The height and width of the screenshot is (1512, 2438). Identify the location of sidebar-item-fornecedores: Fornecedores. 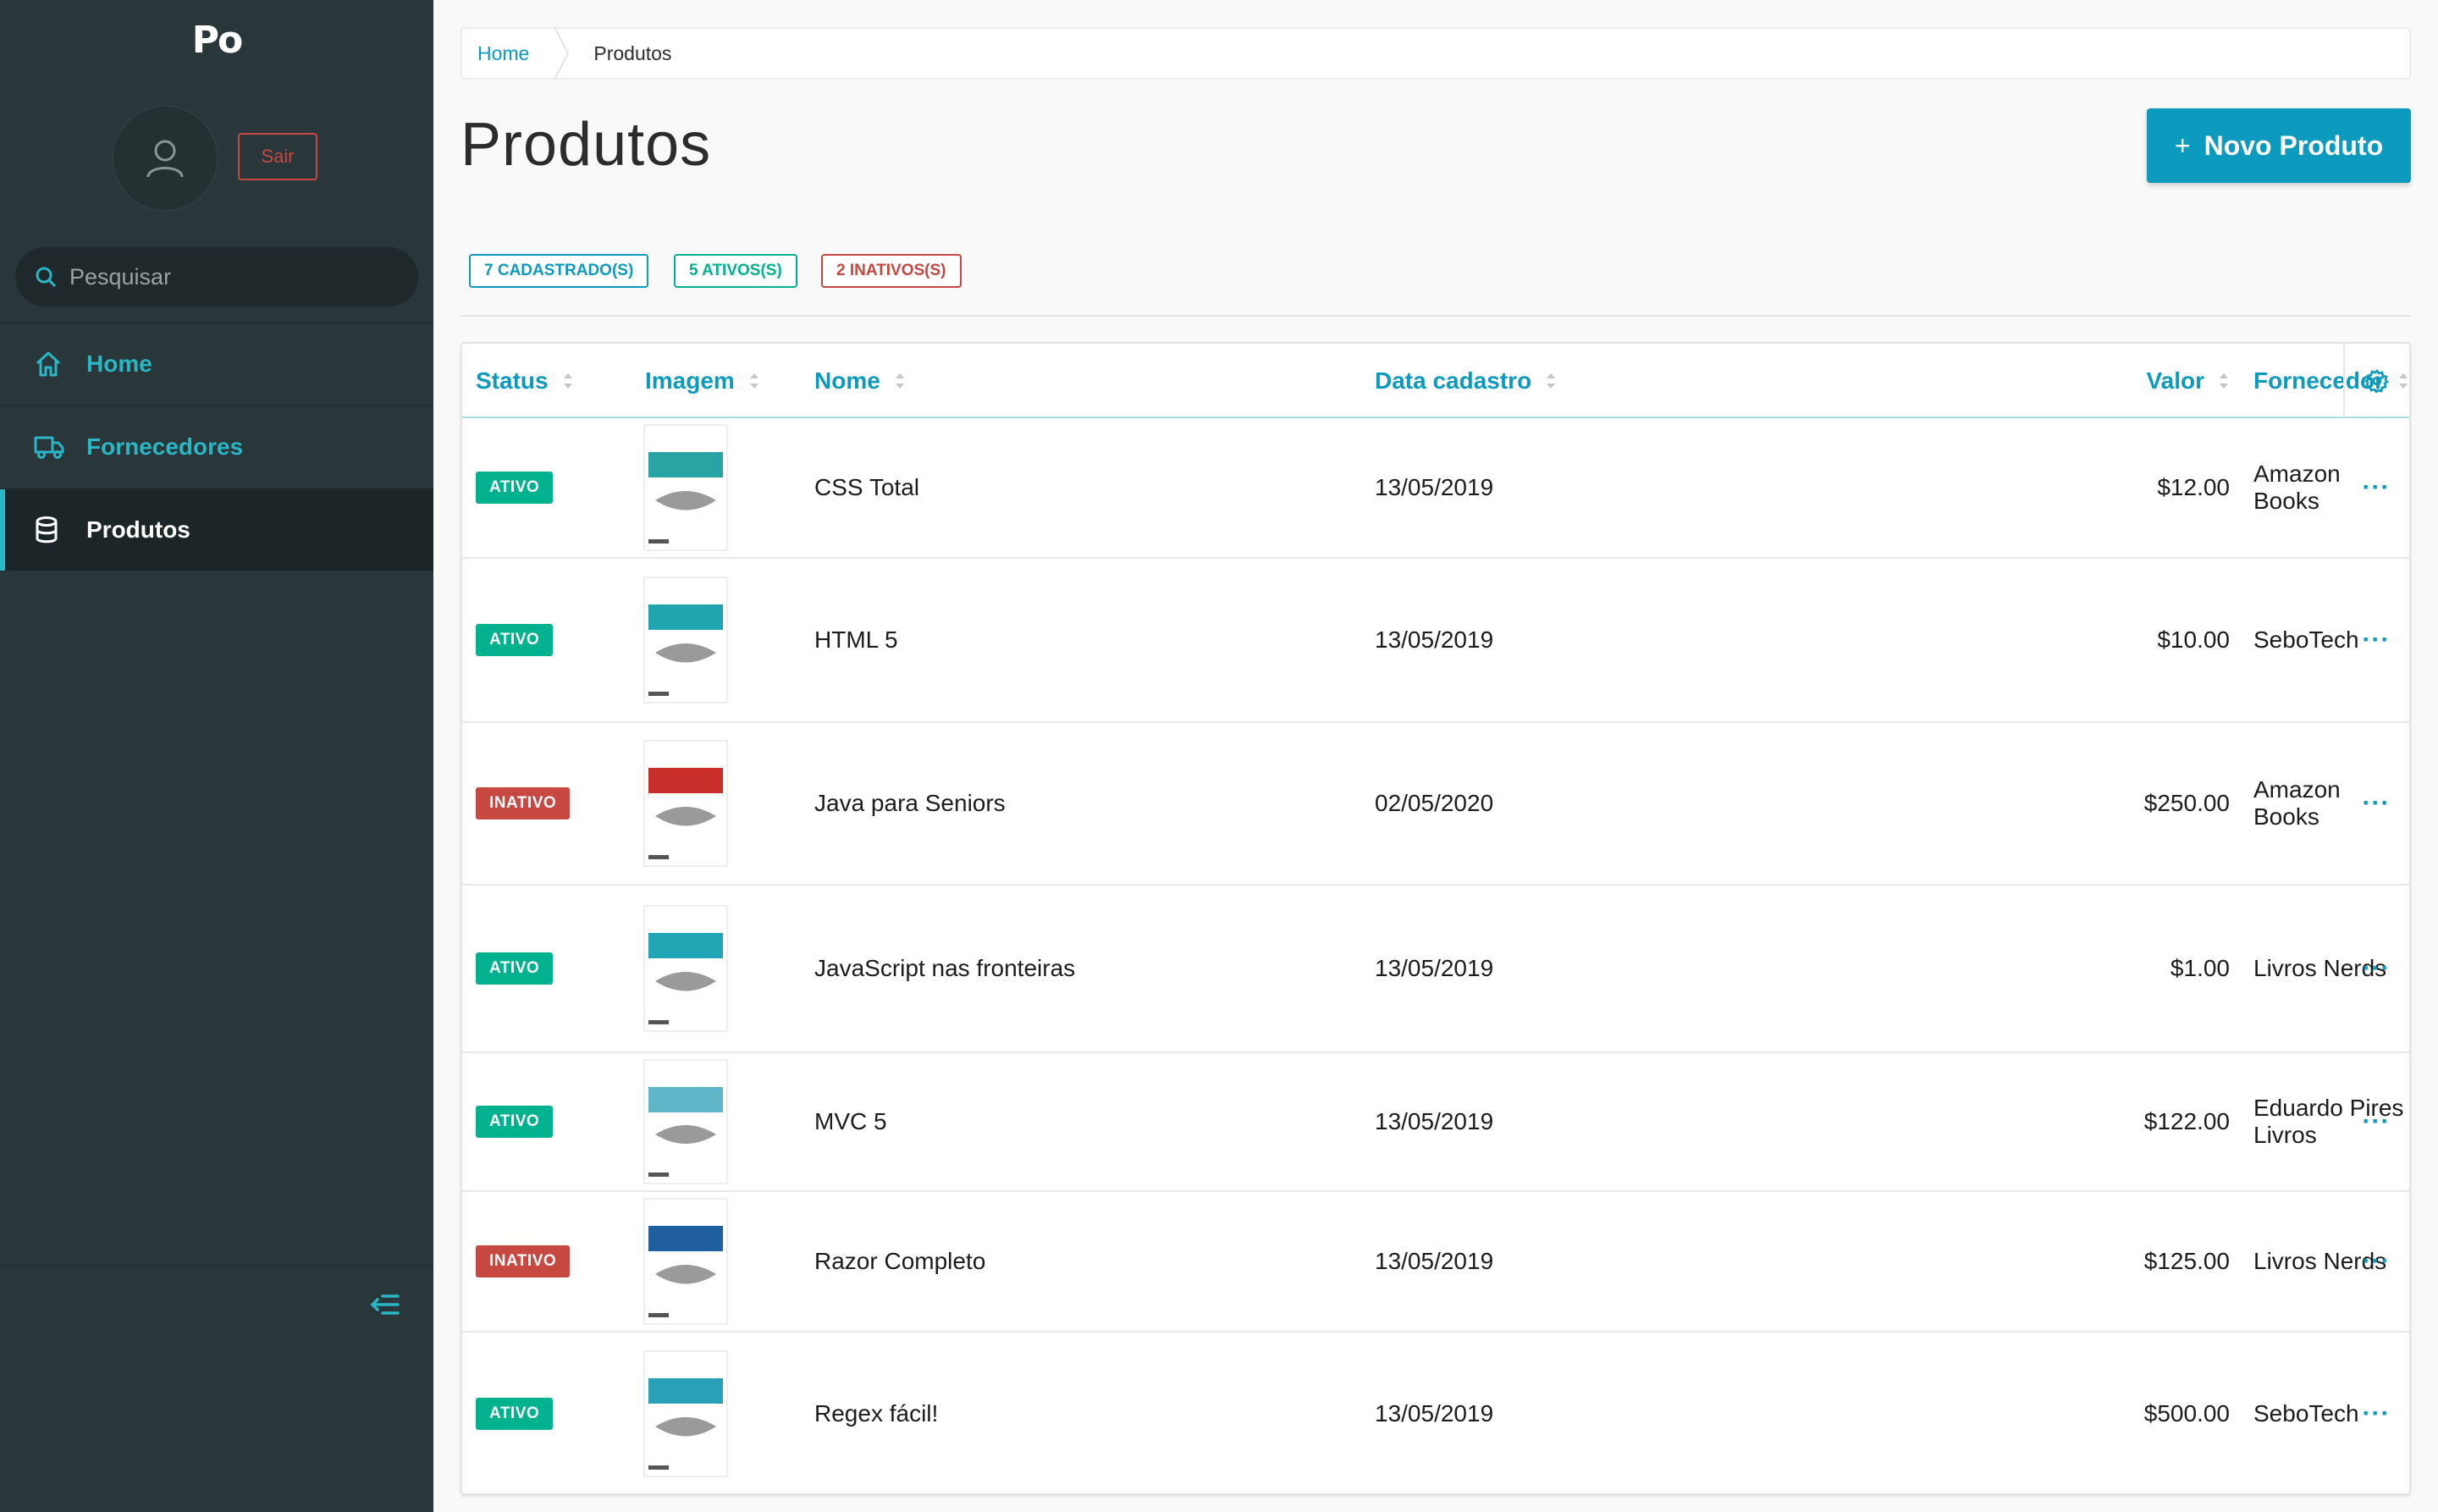
(216, 447).